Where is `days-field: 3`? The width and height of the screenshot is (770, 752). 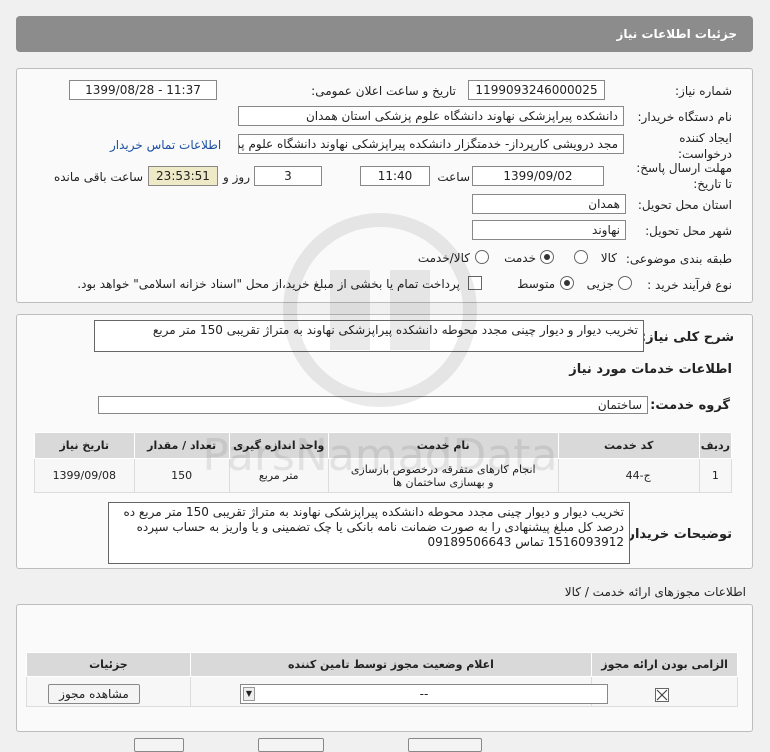
days-field: 3 is located at coordinates (288, 176).